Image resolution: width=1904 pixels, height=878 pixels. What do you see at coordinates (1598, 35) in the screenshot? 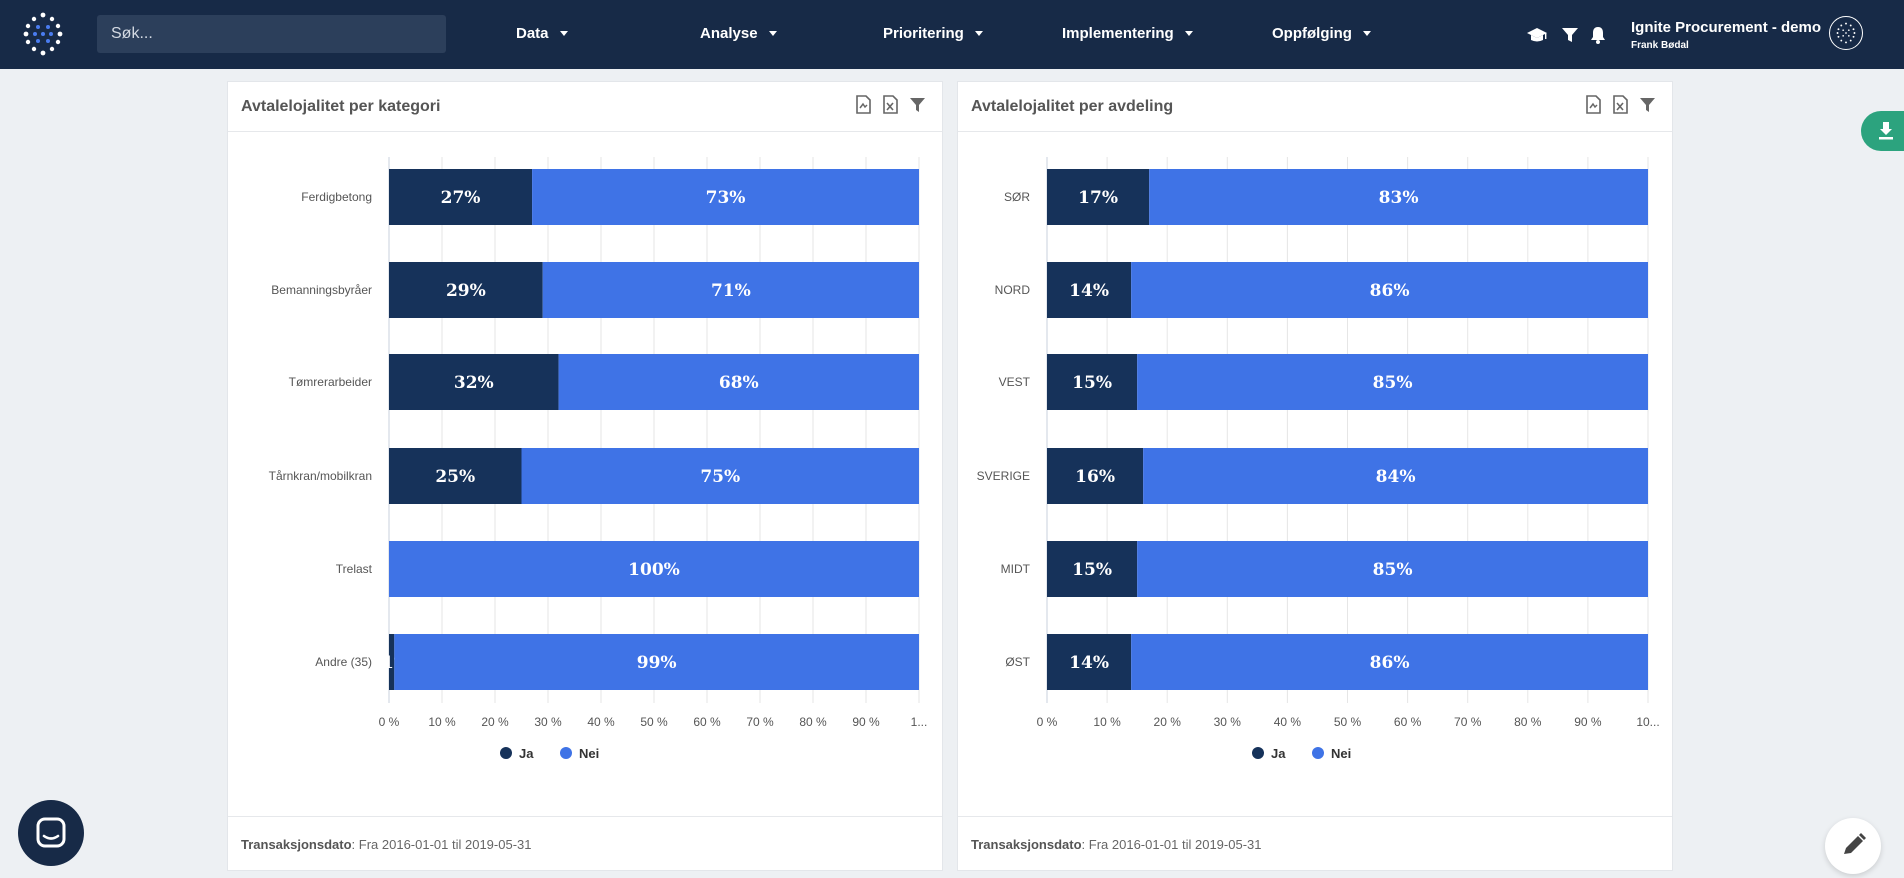
I see `bell-icon` at bounding box center [1598, 35].